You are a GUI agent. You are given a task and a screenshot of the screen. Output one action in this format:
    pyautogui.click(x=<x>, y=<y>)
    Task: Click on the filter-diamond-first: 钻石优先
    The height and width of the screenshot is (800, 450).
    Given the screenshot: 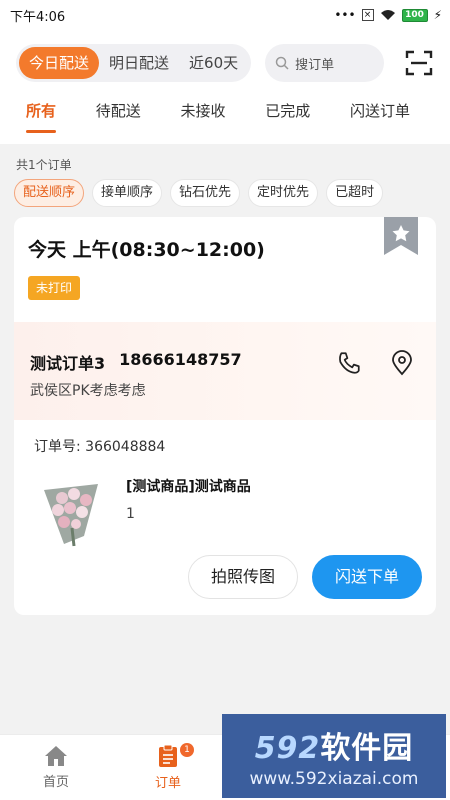 What is the action you would take?
    pyautogui.click(x=205, y=193)
    